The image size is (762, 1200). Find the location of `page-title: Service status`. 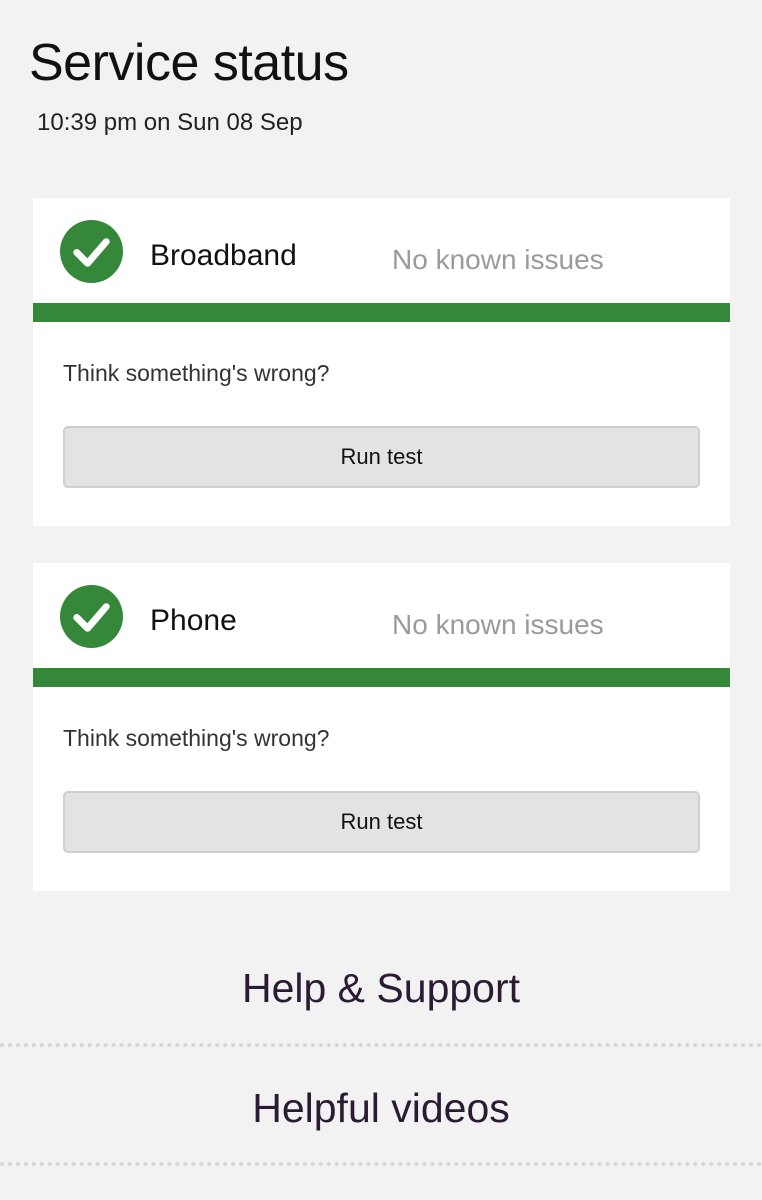

page-title: Service status is located at coordinates (189, 63).